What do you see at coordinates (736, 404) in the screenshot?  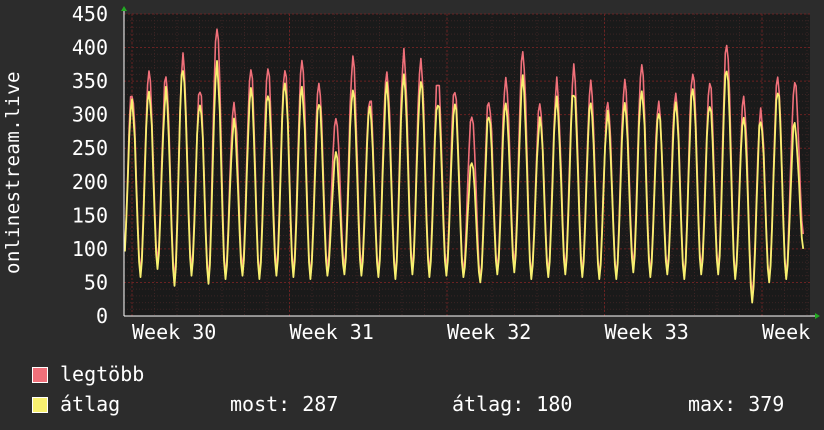 I see `stat-maximum: max: 379` at bounding box center [736, 404].